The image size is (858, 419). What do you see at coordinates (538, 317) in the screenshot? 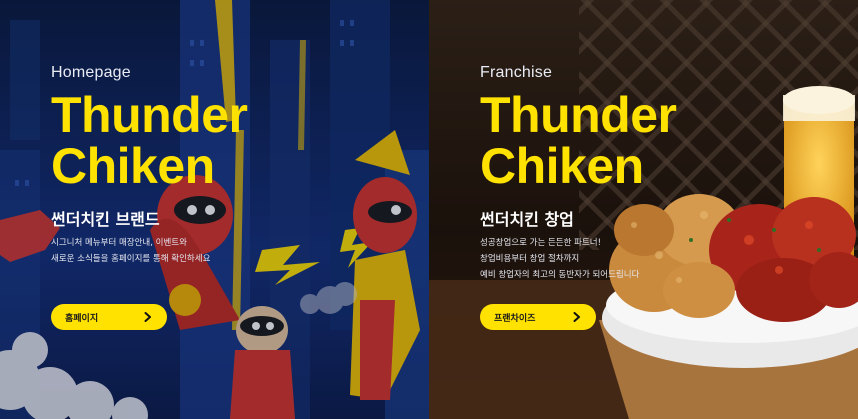
I see `franchise-button: 프랜차이즈` at bounding box center [538, 317].